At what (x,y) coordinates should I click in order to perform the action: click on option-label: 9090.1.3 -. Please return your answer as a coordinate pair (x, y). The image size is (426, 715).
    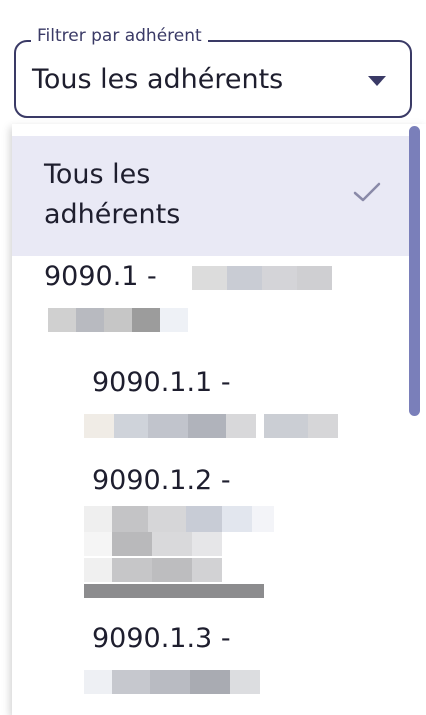
    Looking at the image, I should click on (161, 638).